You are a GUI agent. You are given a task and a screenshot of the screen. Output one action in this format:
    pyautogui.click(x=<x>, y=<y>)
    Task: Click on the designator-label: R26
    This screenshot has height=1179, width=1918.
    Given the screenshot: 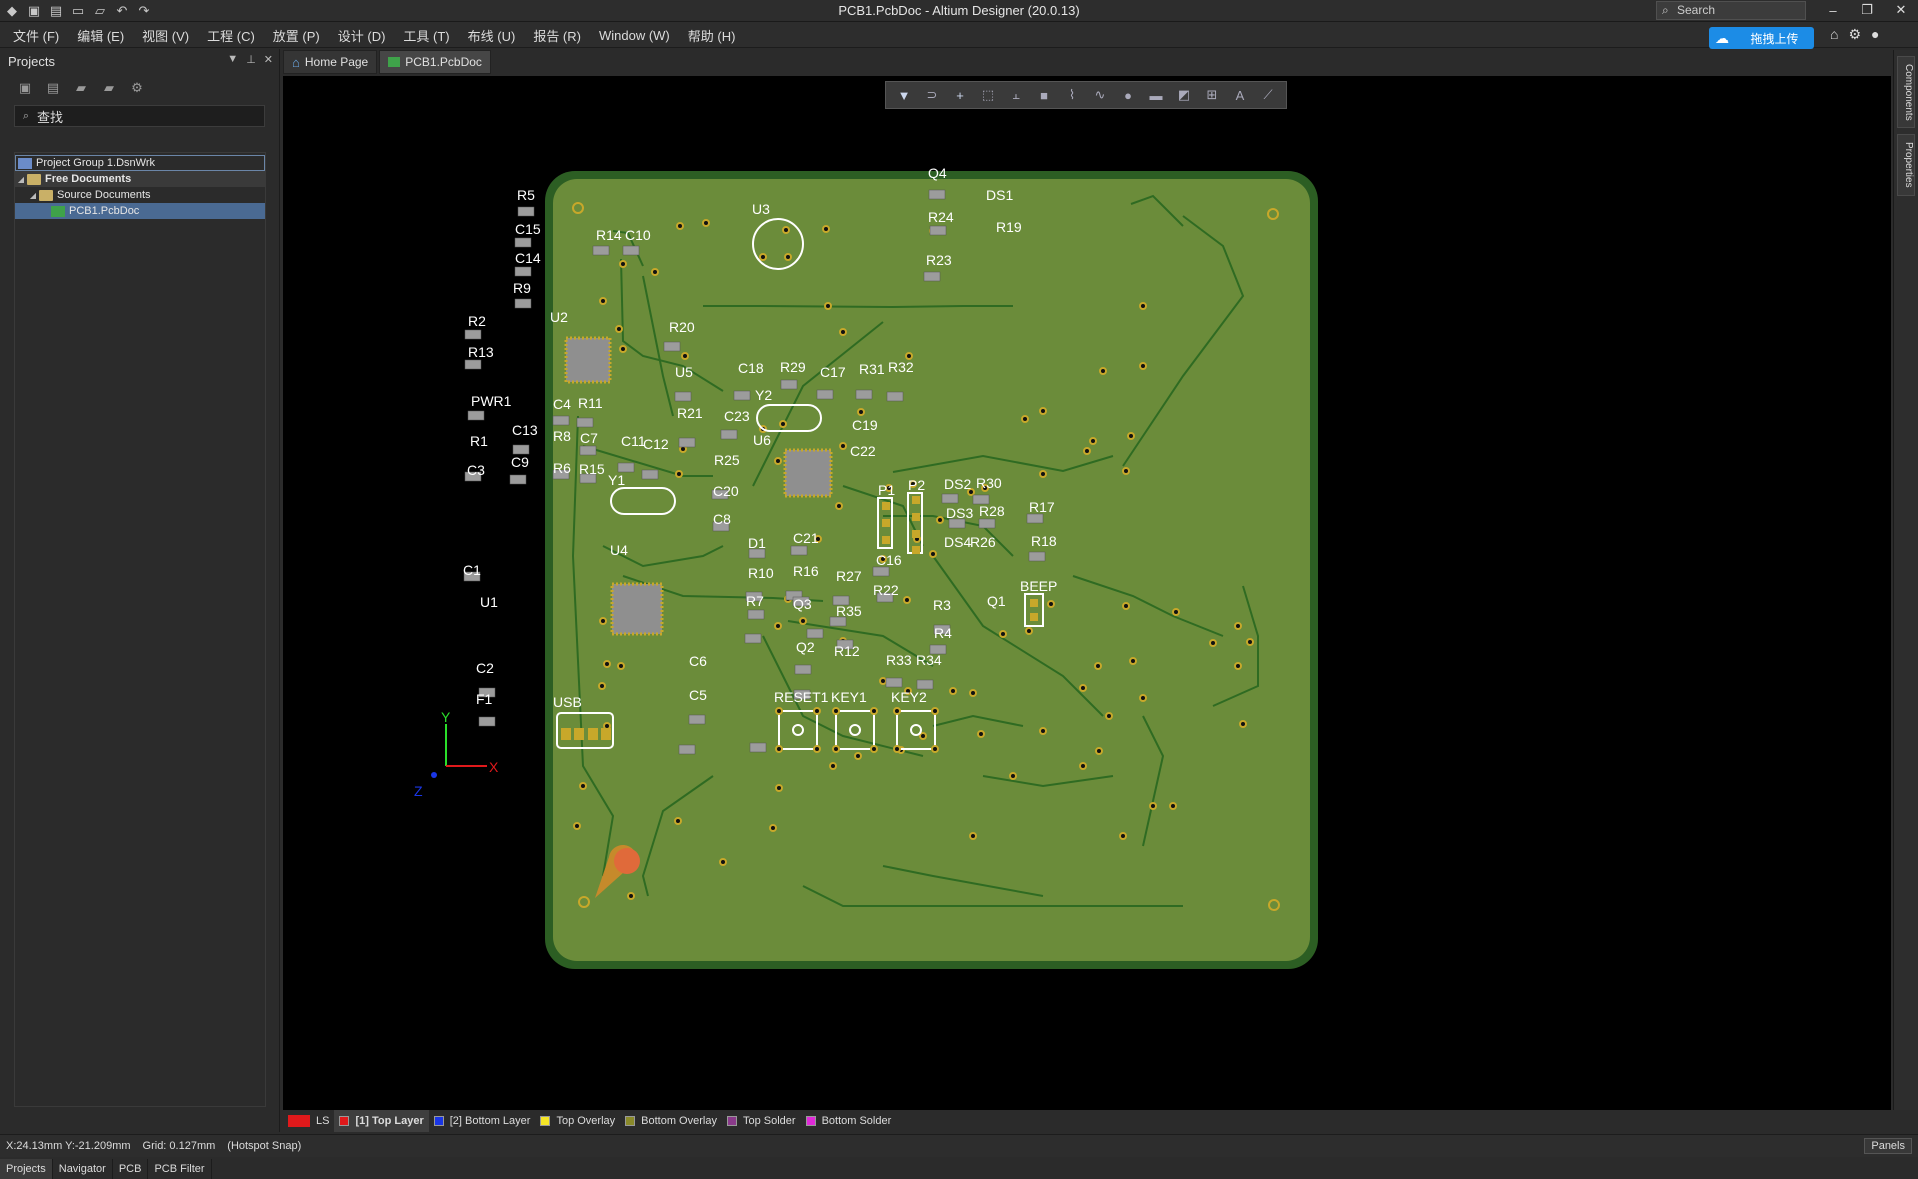 What is the action you would take?
    pyautogui.click(x=983, y=542)
    